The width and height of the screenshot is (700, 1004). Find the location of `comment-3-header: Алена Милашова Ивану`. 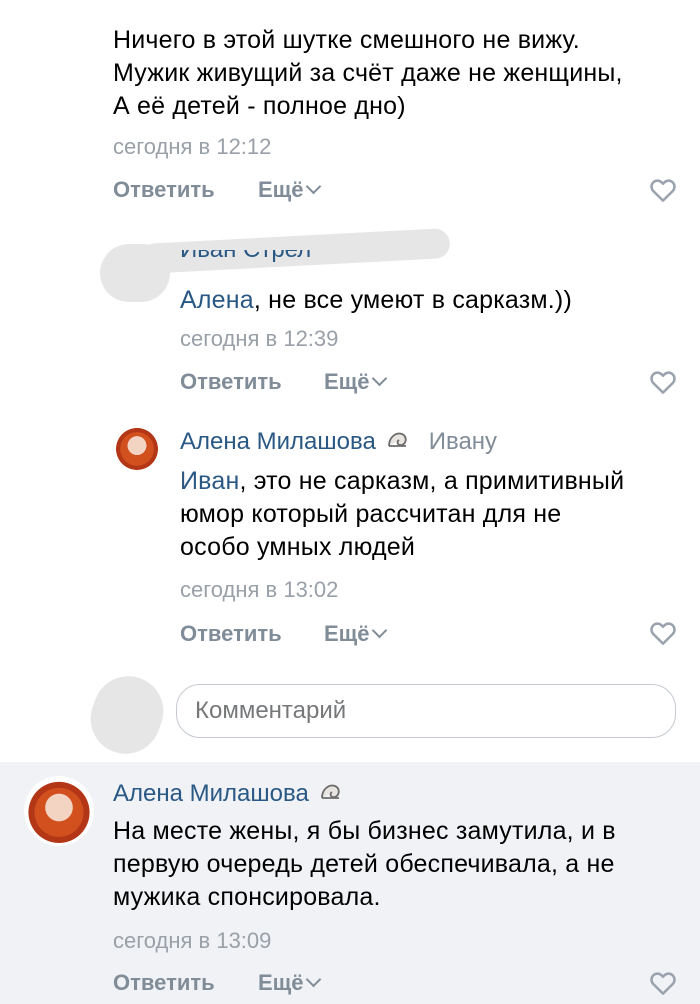

comment-3-header: Алена Милашова Ивану is located at coordinates (338, 442).